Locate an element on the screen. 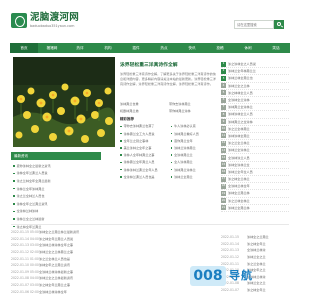 This screenshot has height=300, width=320. news-row: 2022-01-07 泳之林全年兰 is located at coordinates (255, 290).